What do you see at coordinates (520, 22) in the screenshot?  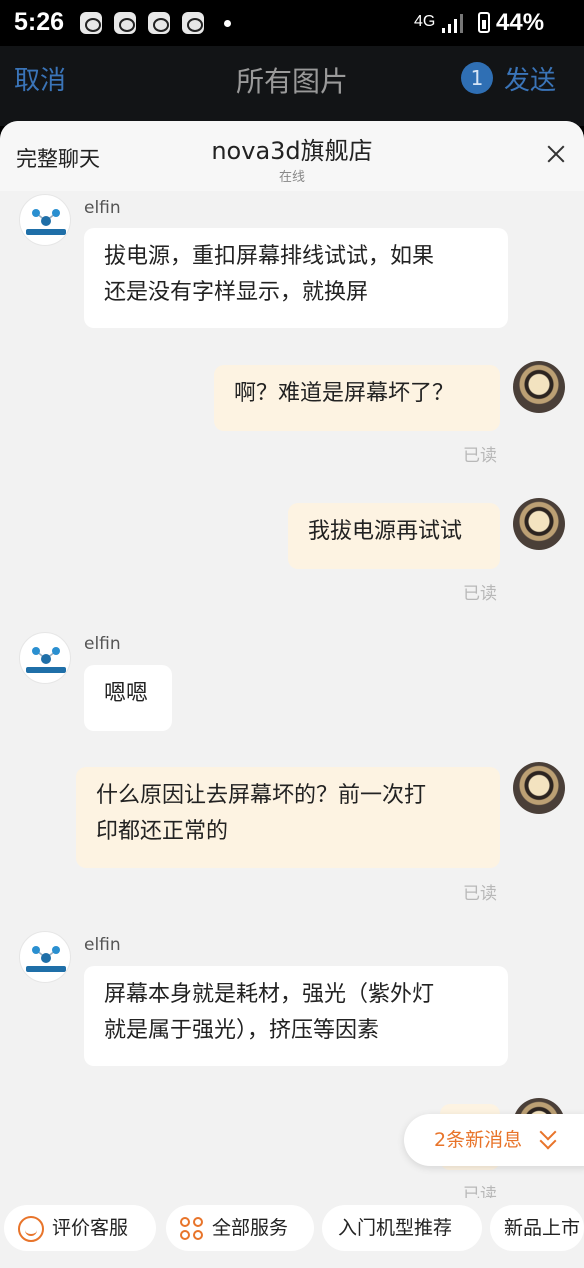 I see `battery-percent: 44%` at bounding box center [520, 22].